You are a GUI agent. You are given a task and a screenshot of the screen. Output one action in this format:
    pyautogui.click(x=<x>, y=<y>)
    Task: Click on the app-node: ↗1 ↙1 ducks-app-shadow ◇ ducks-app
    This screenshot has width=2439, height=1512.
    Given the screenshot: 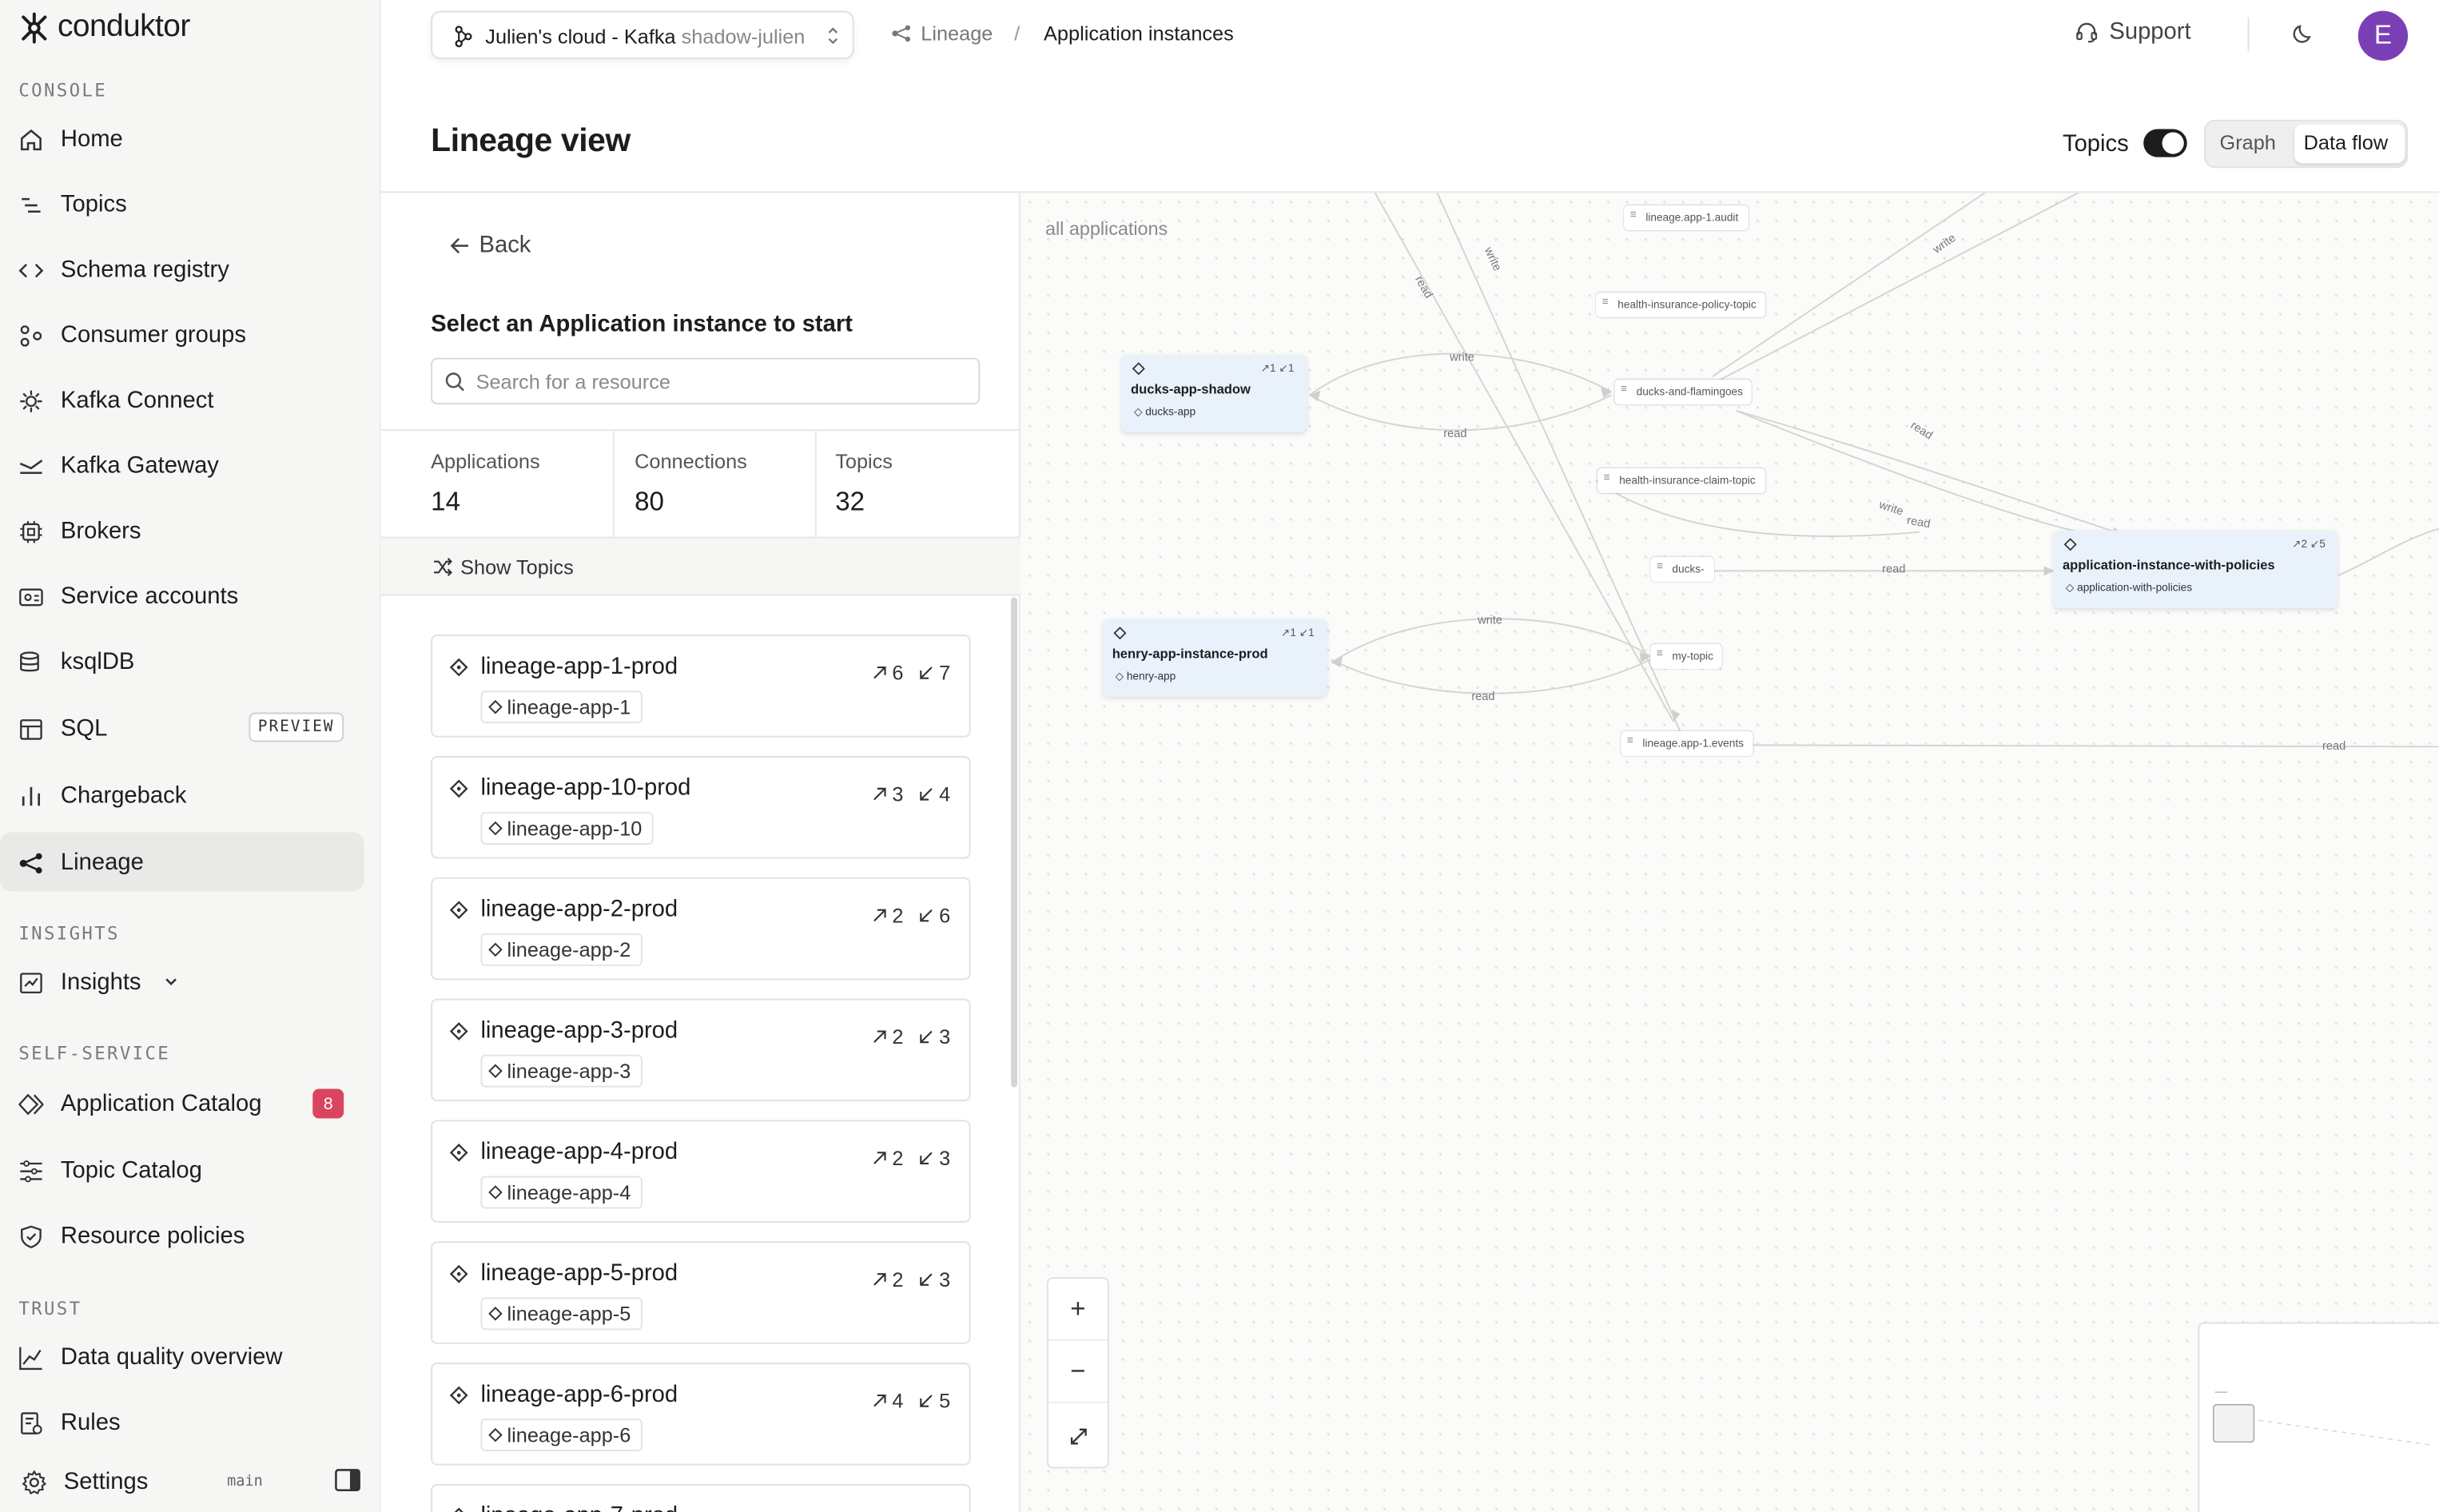 What is the action you would take?
    pyautogui.click(x=1214, y=393)
    